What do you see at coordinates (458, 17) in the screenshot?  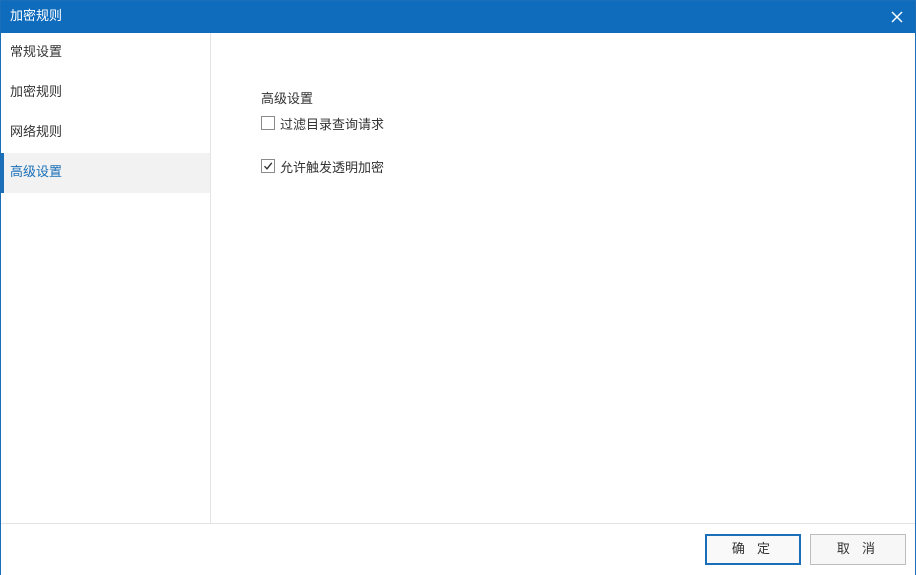 I see `title-bar: 加密规则` at bounding box center [458, 17].